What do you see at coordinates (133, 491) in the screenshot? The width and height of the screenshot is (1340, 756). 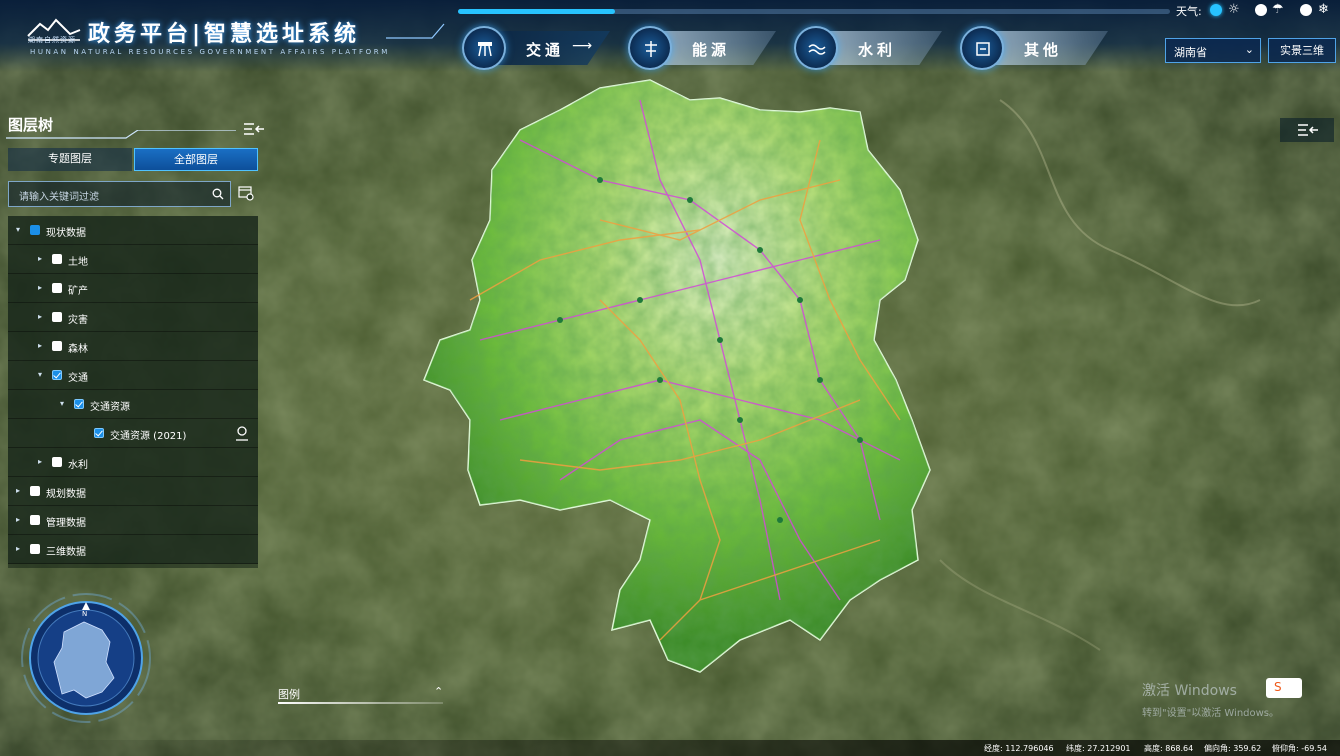 I see `tree-node: ▸ 规划数据` at bounding box center [133, 491].